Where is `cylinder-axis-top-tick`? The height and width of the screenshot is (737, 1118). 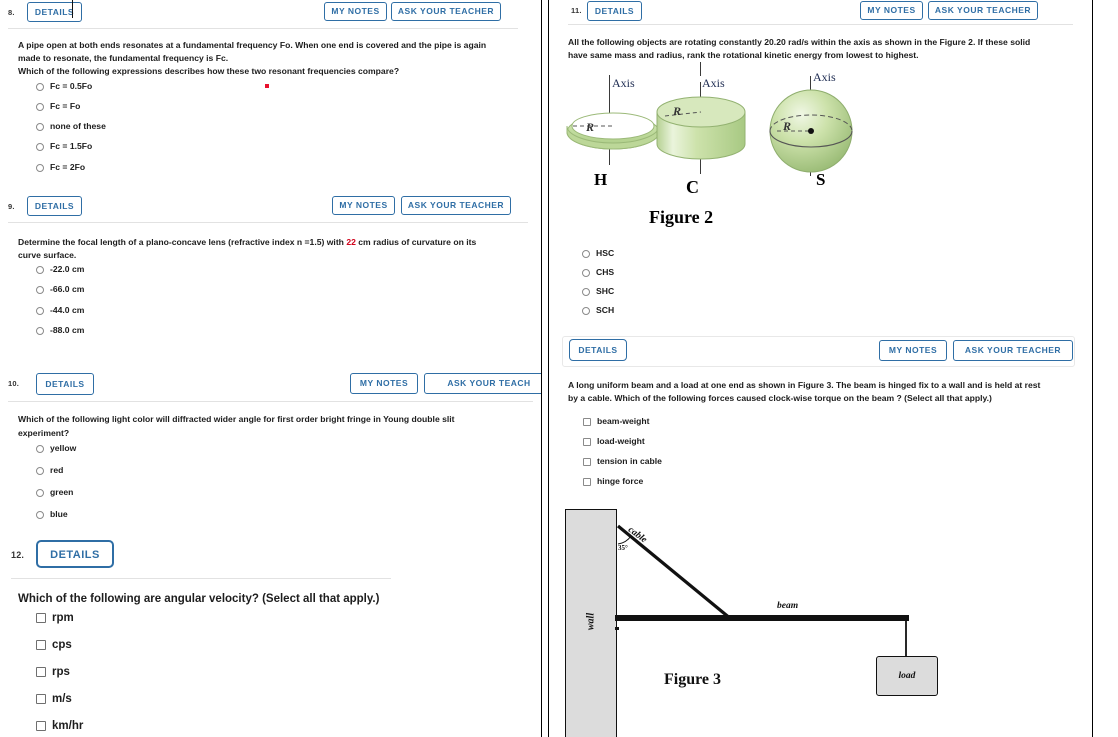
cylinder-axis-top-tick is located at coordinates (700, 69).